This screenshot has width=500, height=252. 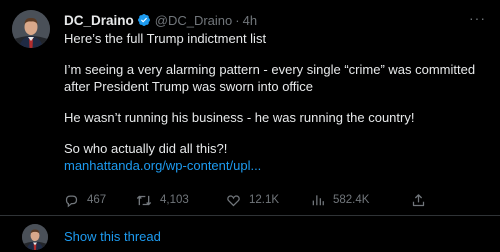 I want to click on views-button: 582.4K, so click(x=361, y=200).